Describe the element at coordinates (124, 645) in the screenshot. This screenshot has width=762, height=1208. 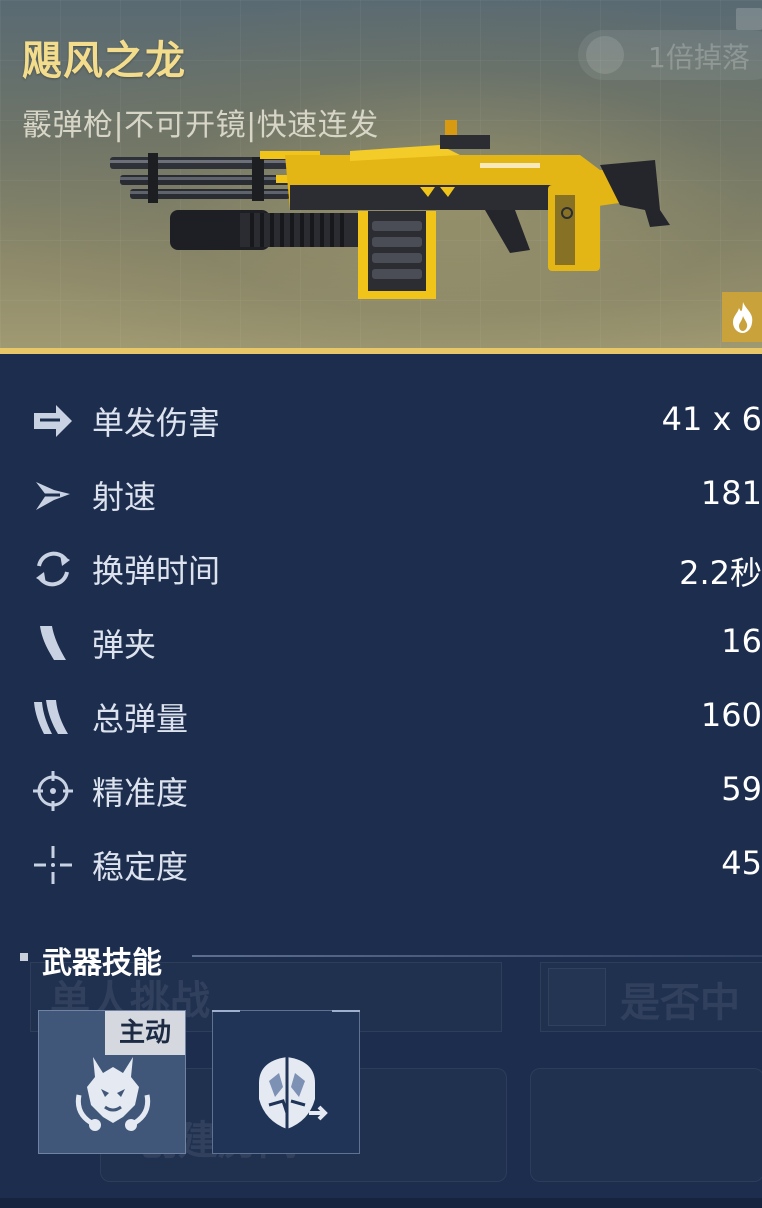
I see `stat-label: 弹夹` at that location.